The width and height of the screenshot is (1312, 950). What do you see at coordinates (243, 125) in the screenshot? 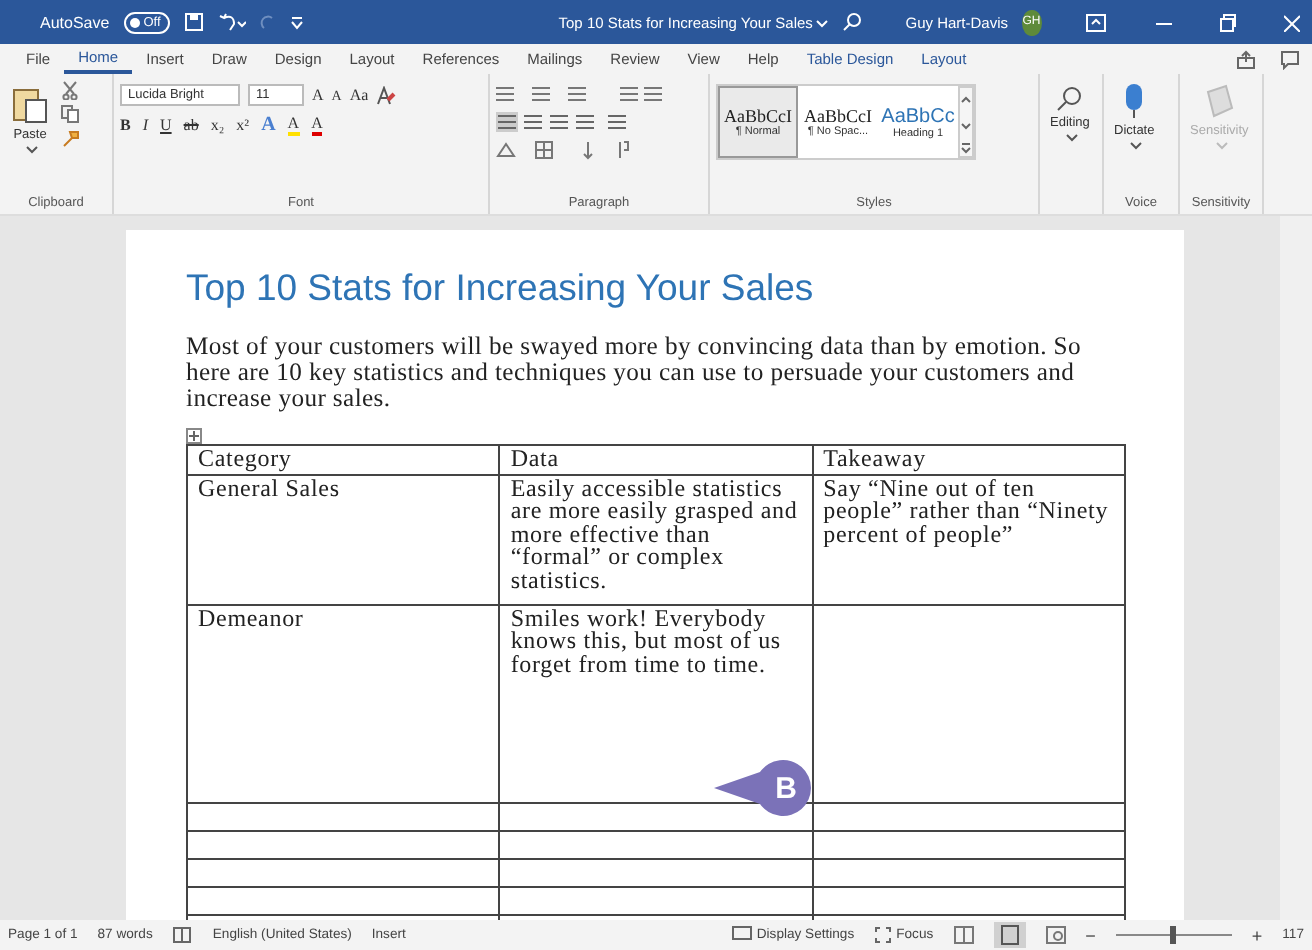
I see `superscript-button: x²` at bounding box center [243, 125].